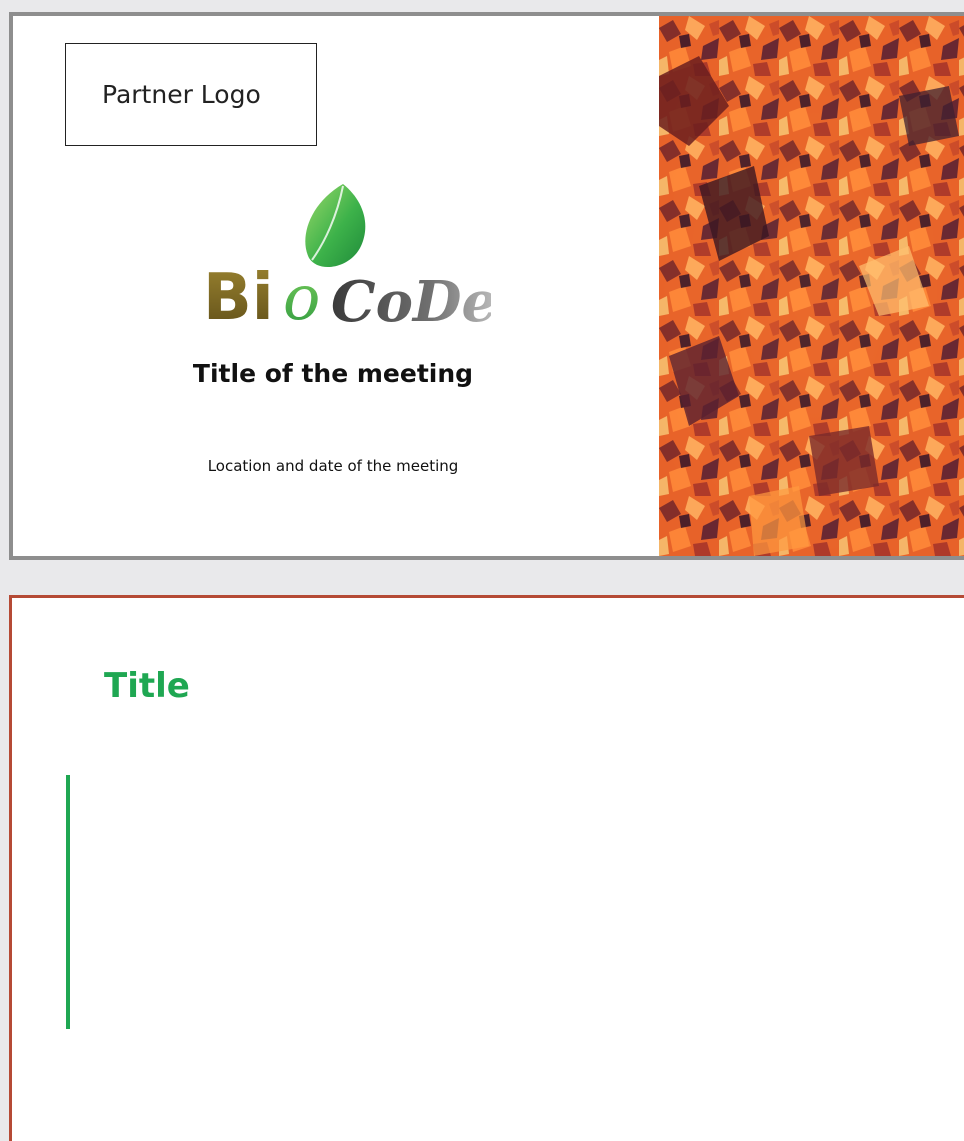  I want to click on biocode-logo: Bi o CoDe, so click(347, 259).